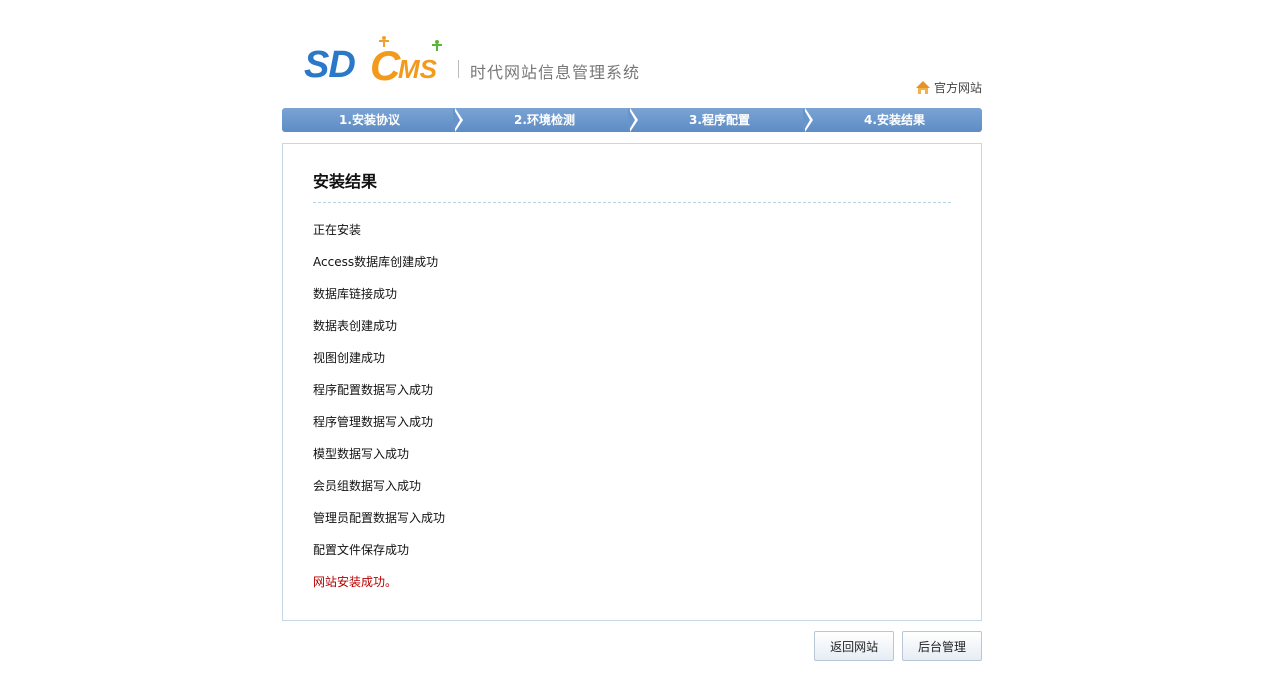  What do you see at coordinates (373, 390) in the screenshot?
I see `log-item: 程序配置数据写入成功` at bounding box center [373, 390].